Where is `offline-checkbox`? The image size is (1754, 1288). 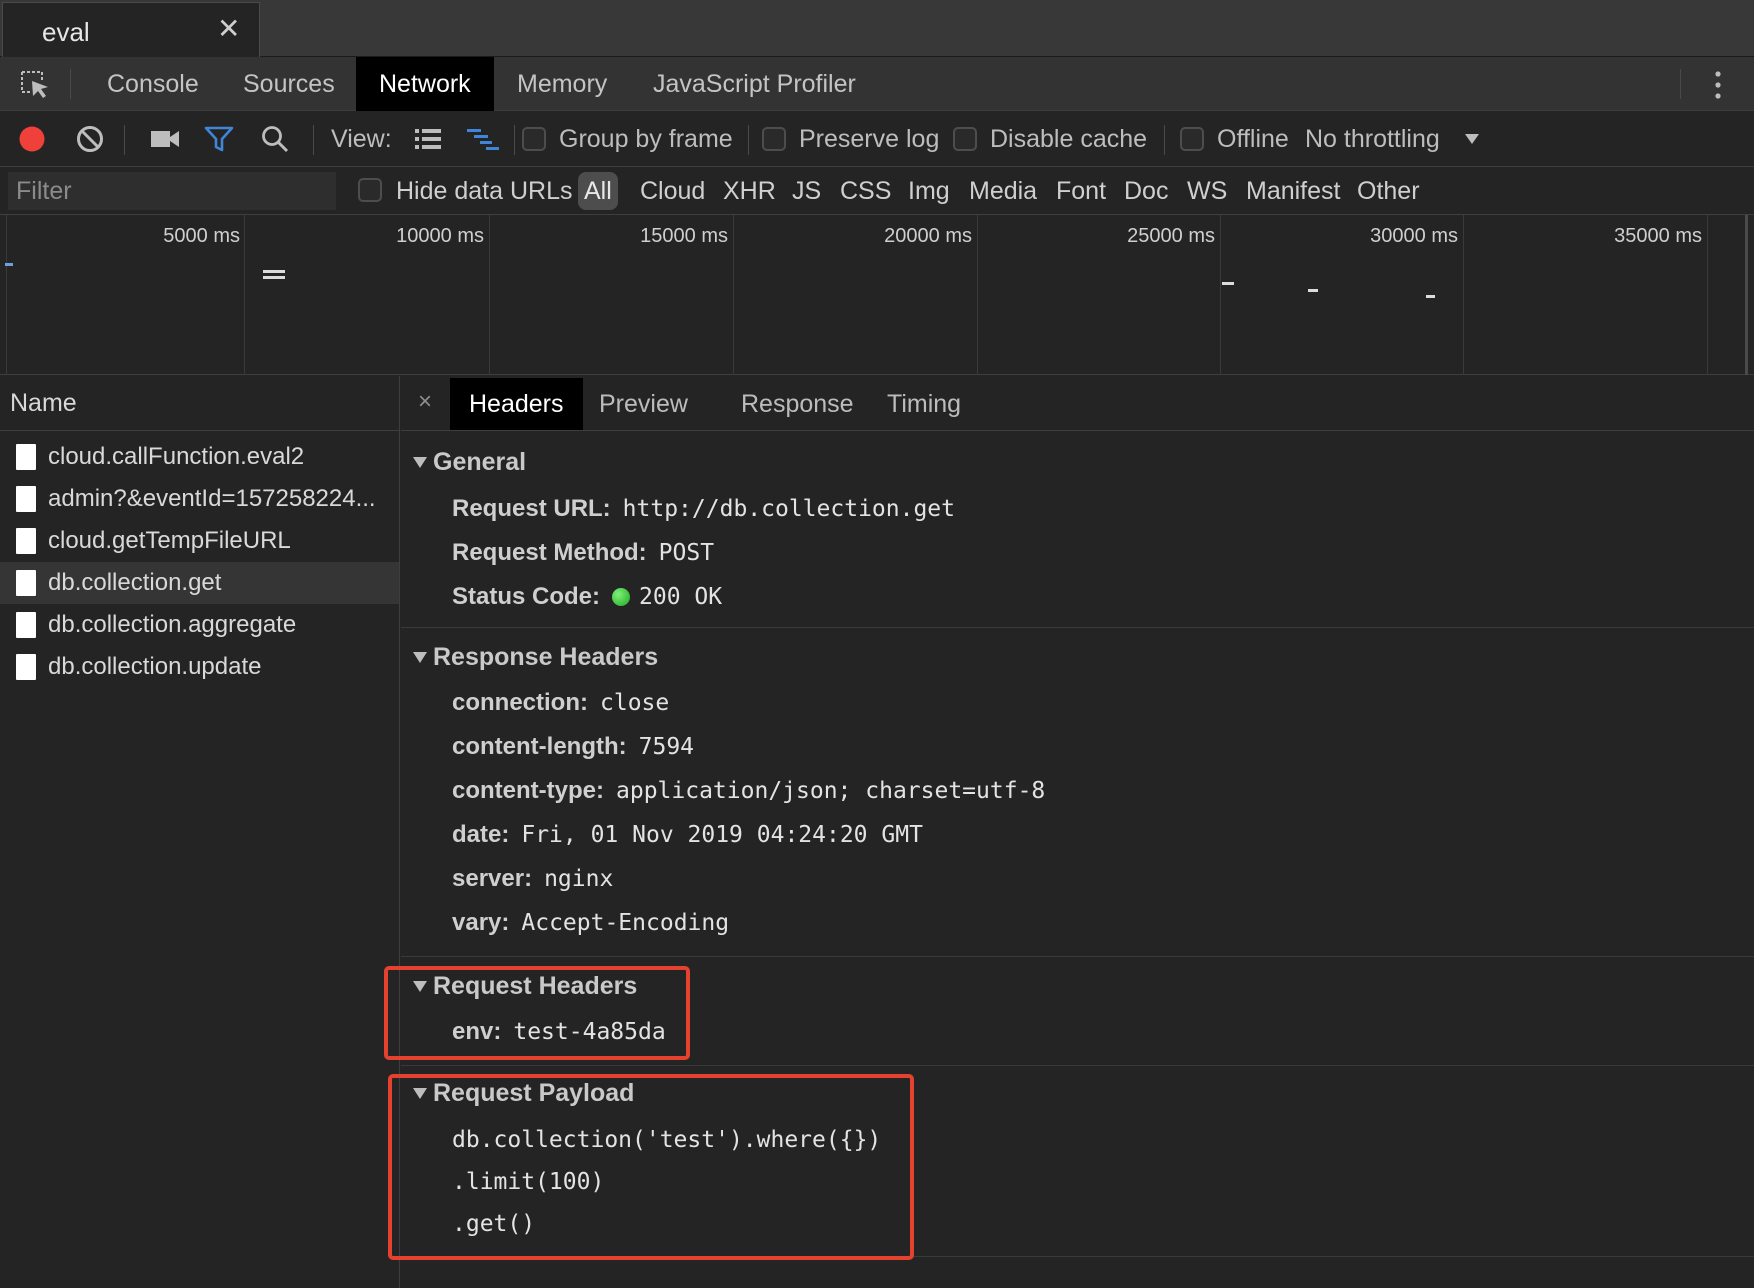 offline-checkbox is located at coordinates (1192, 139).